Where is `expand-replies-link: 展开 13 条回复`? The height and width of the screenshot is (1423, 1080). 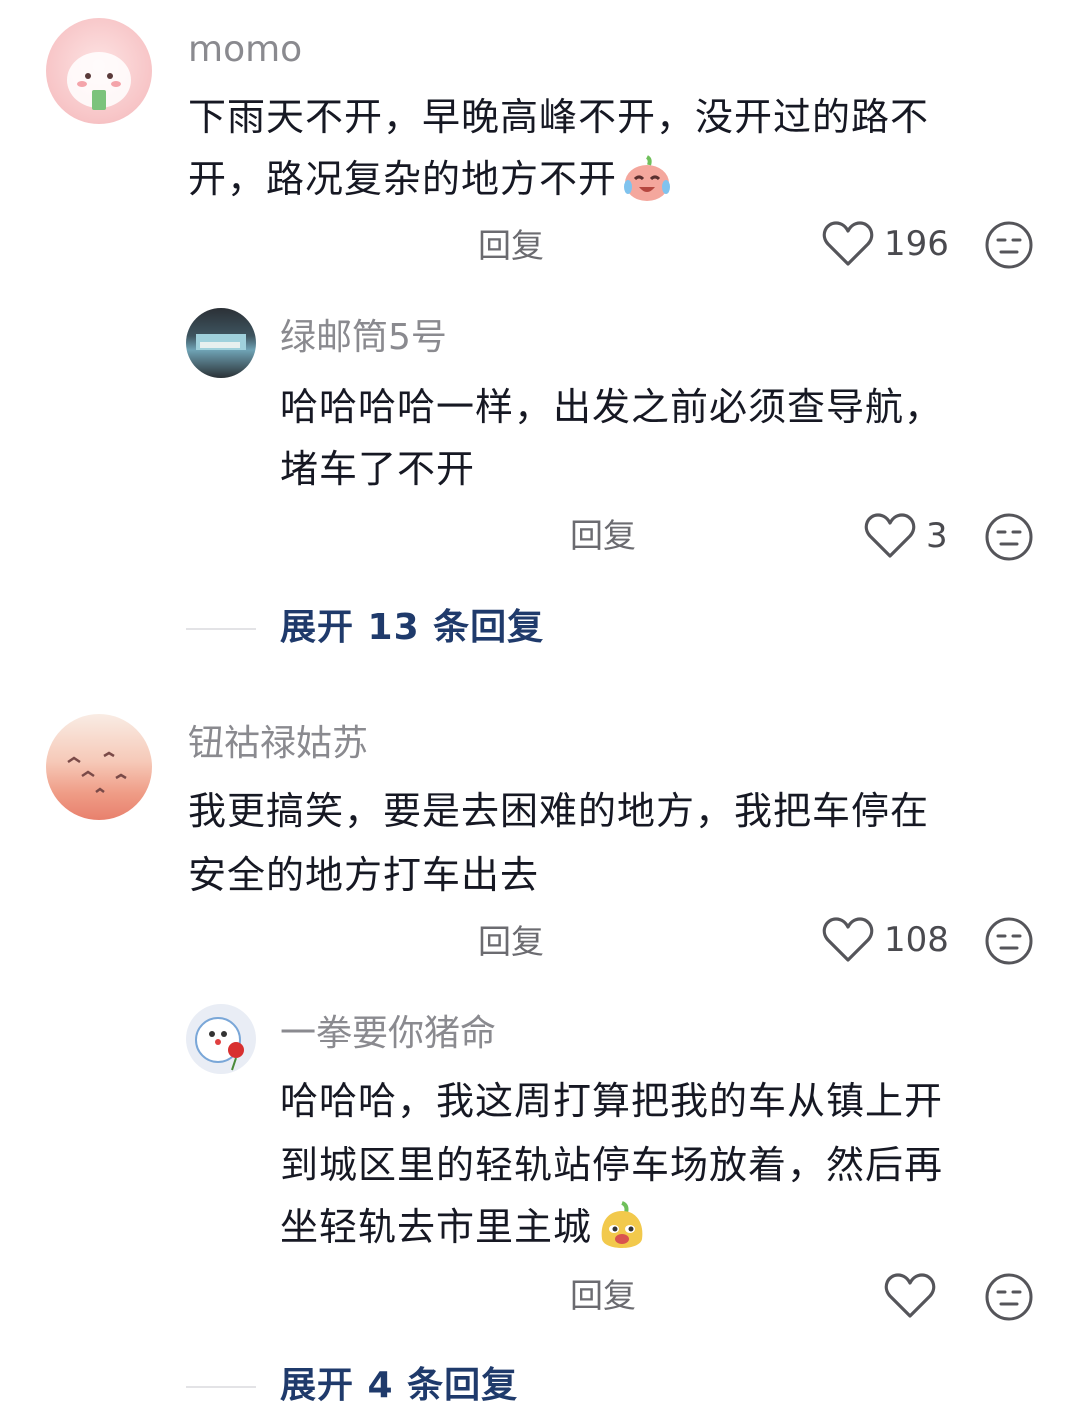
expand-replies-link: 展开 13 条回复 is located at coordinates (412, 628).